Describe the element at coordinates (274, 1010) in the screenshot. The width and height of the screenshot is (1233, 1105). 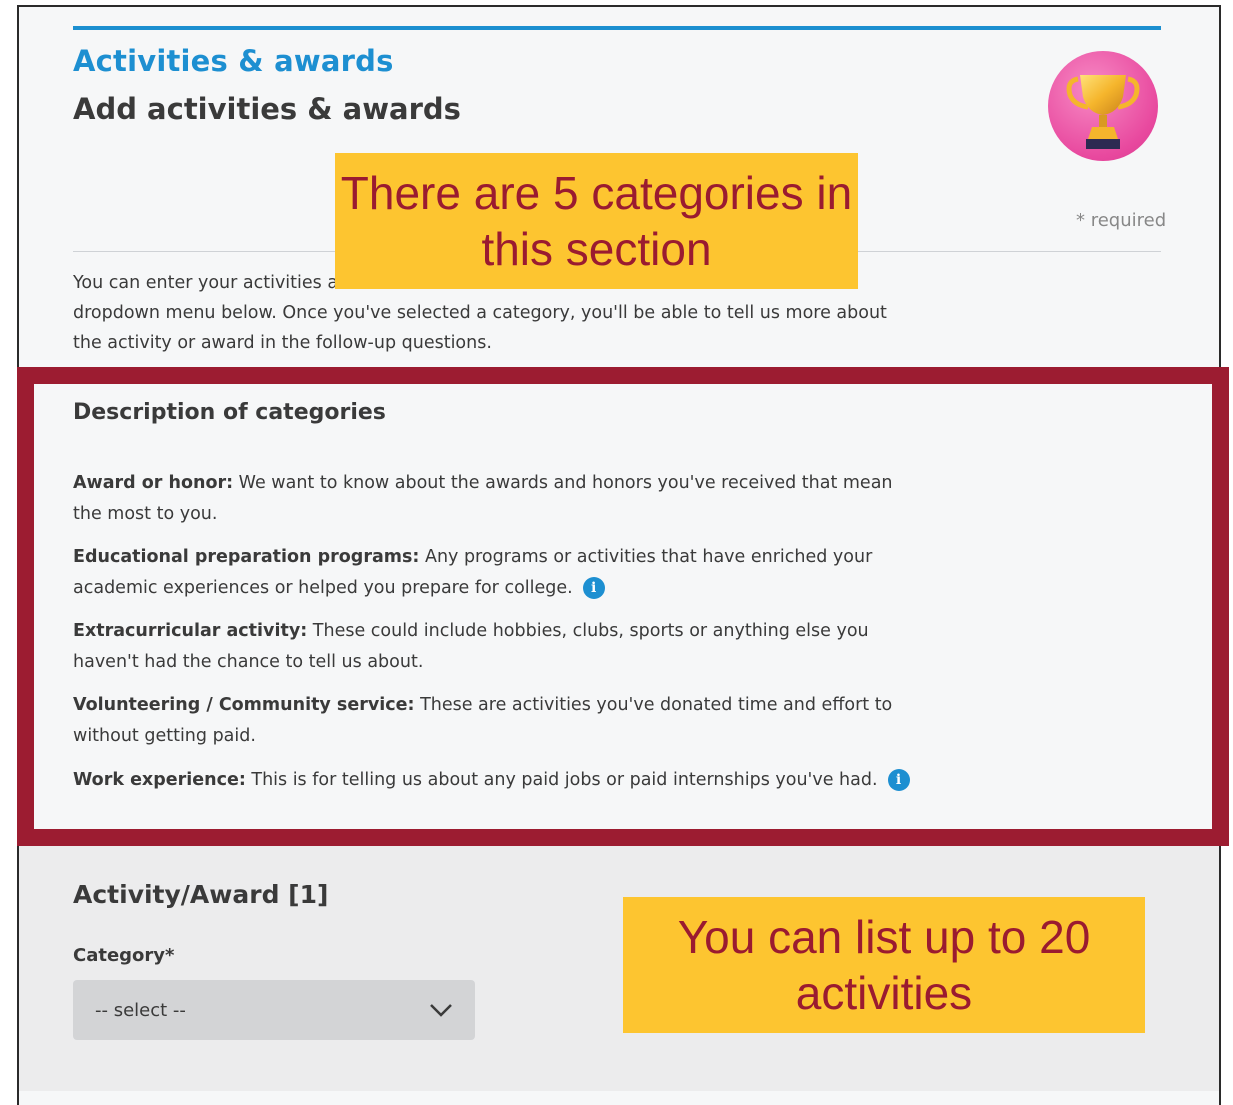
I see `category-select: -- select --` at that location.